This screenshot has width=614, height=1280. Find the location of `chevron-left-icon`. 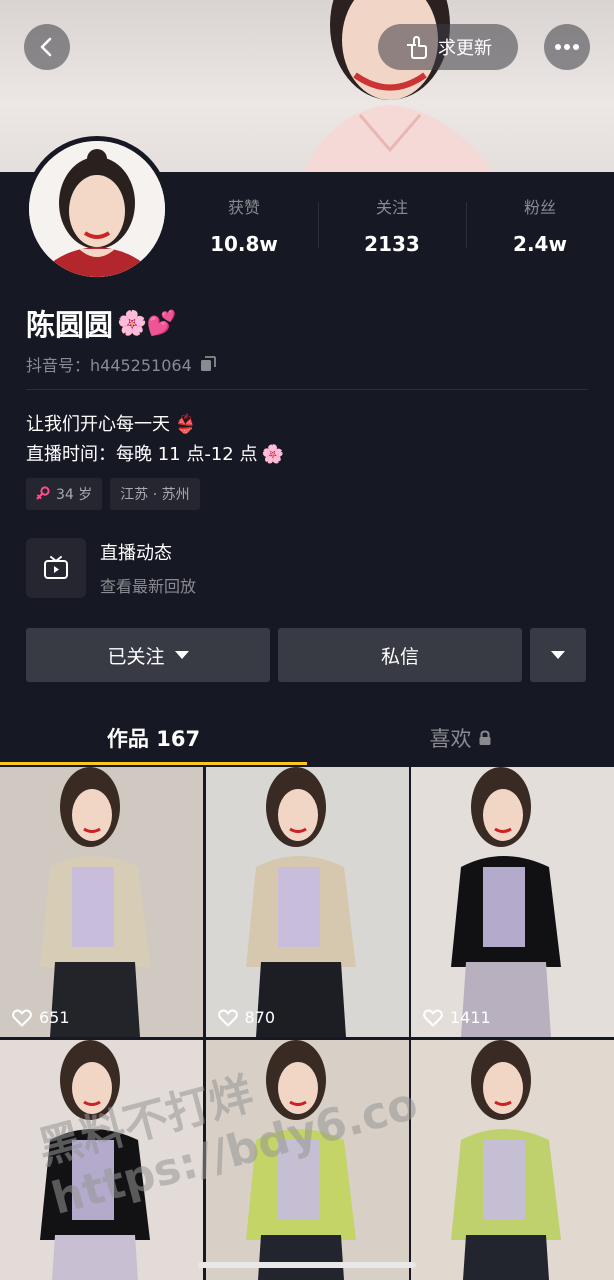

chevron-left-icon is located at coordinates (46, 47).